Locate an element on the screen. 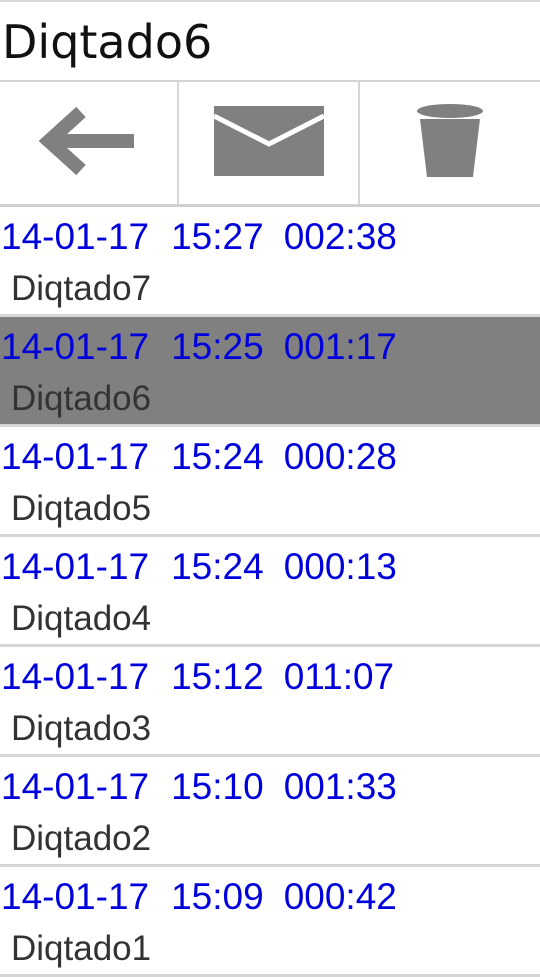 The height and width of the screenshot is (977, 540). recording-meta: 14-01-17 15:25 001:17 is located at coordinates (199, 347).